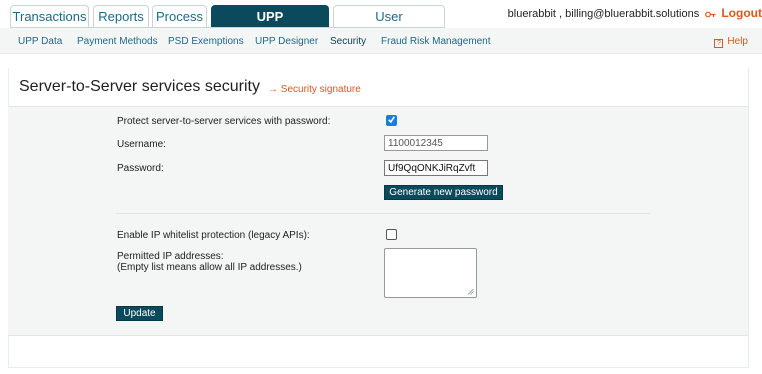 The height and width of the screenshot is (374, 762). Describe the element at coordinates (389, 25) in the screenshot. I see `tab-user-administration: User Administration` at that location.